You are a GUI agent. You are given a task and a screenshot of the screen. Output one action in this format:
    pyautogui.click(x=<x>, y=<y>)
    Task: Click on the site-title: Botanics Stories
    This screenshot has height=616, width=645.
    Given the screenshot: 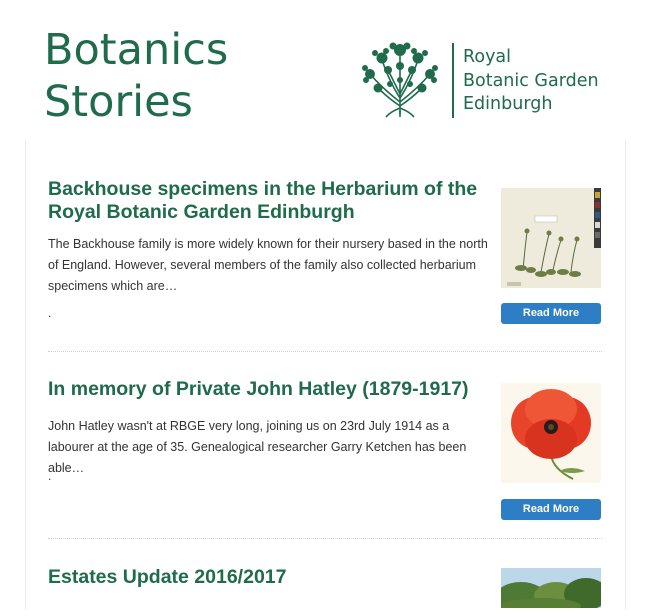 What is the action you would take?
    pyautogui.click(x=136, y=76)
    